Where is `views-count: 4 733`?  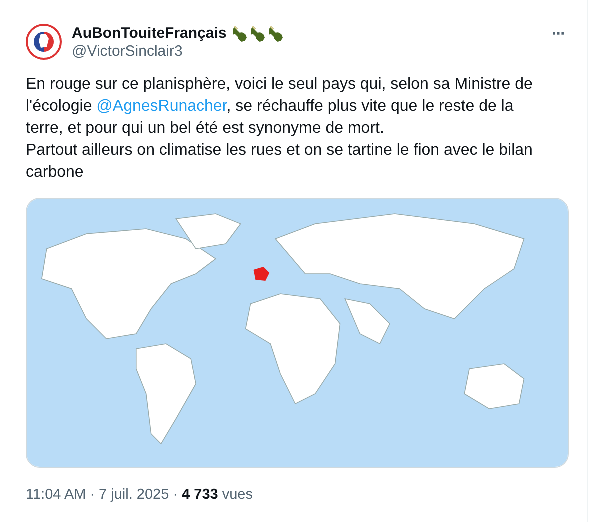 views-count: 4 733 is located at coordinates (200, 495).